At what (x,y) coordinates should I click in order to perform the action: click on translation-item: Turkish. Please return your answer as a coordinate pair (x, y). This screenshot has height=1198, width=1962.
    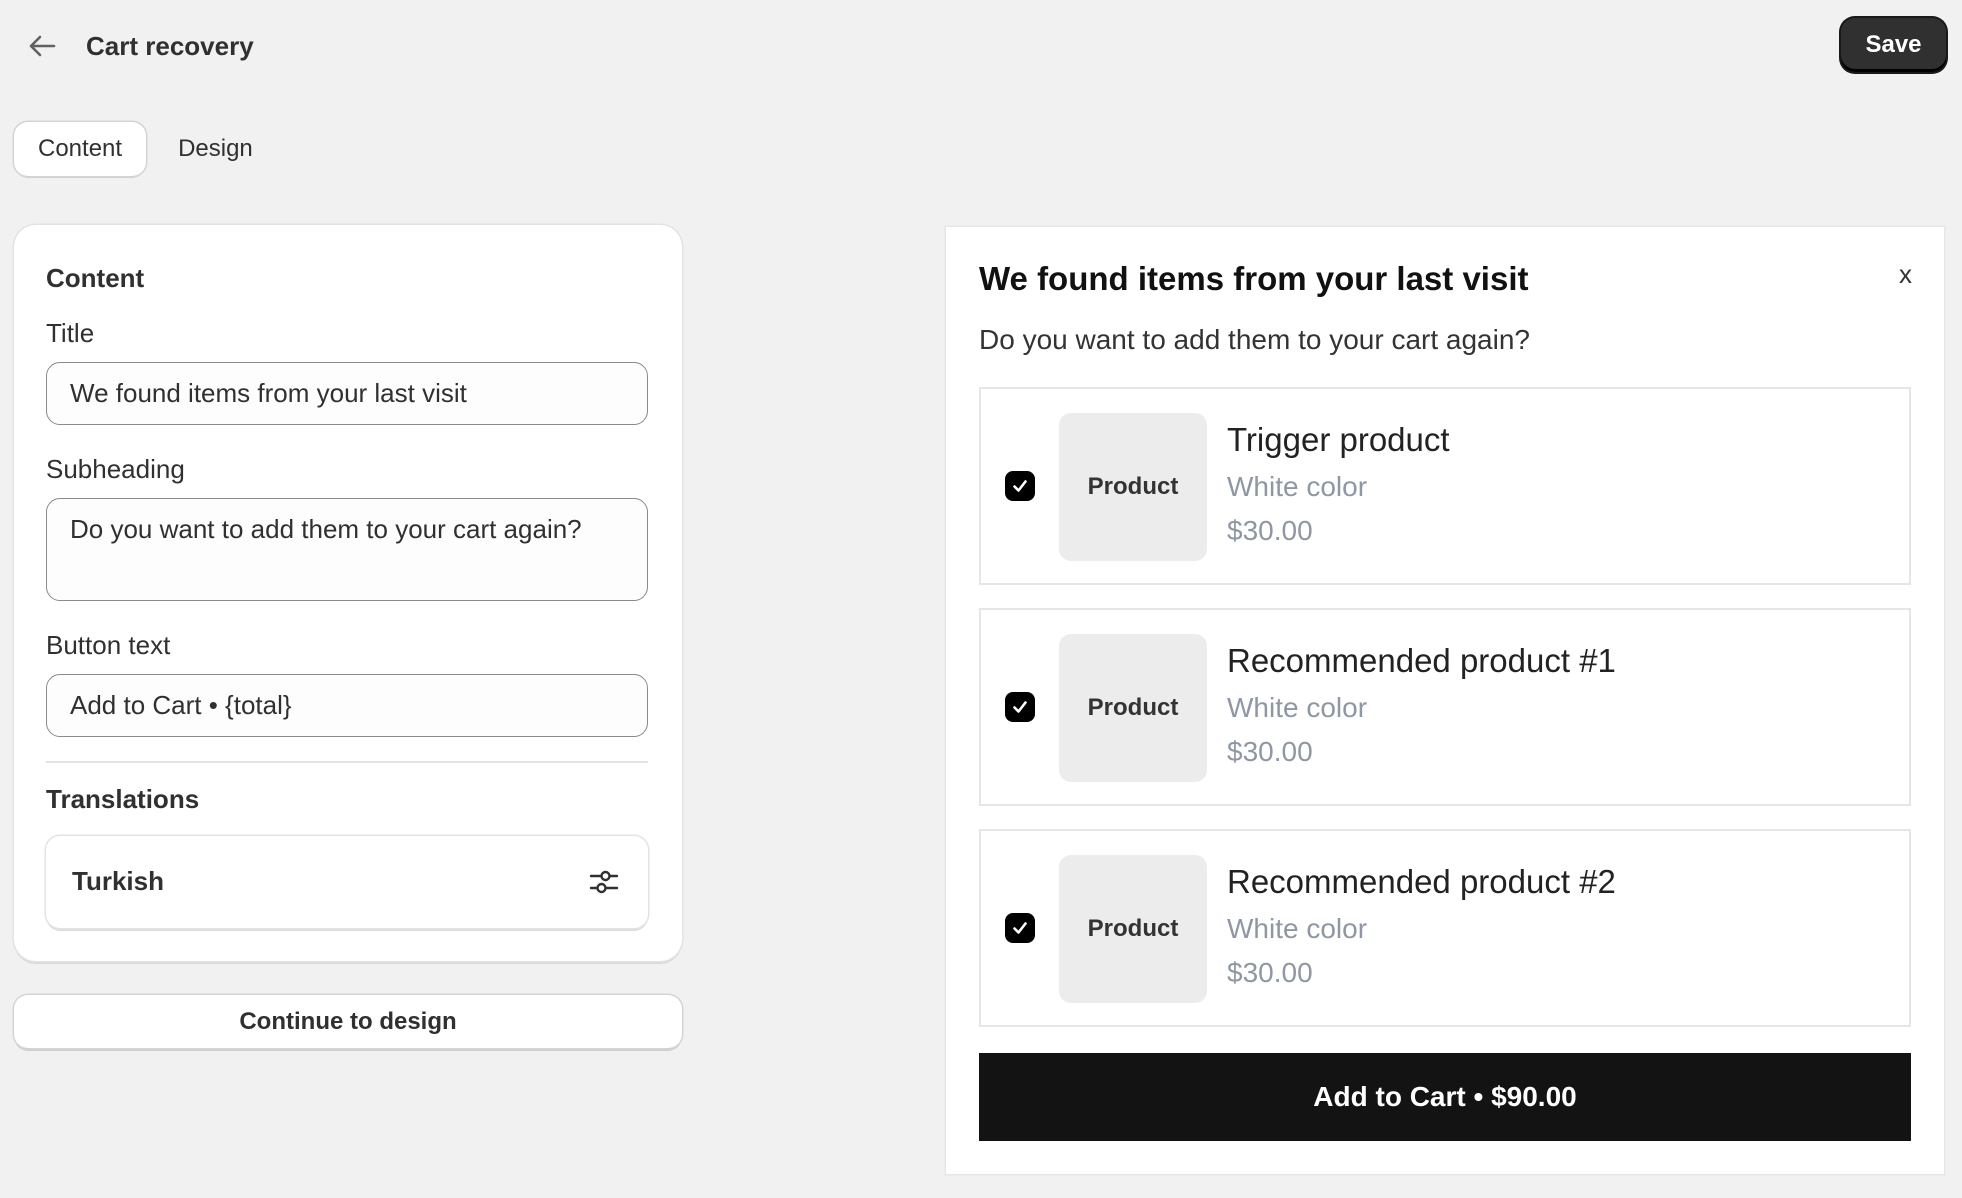
    Looking at the image, I should click on (347, 882).